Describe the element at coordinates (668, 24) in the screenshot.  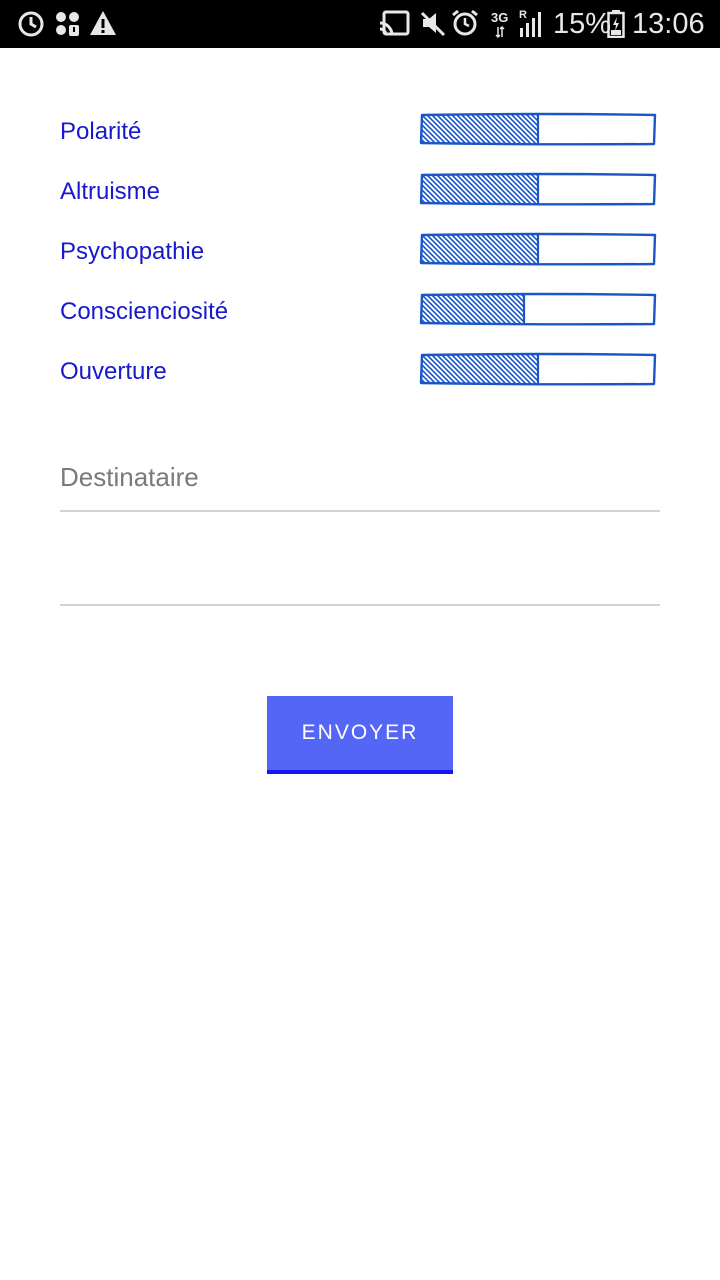
I see `clock: 13:06` at that location.